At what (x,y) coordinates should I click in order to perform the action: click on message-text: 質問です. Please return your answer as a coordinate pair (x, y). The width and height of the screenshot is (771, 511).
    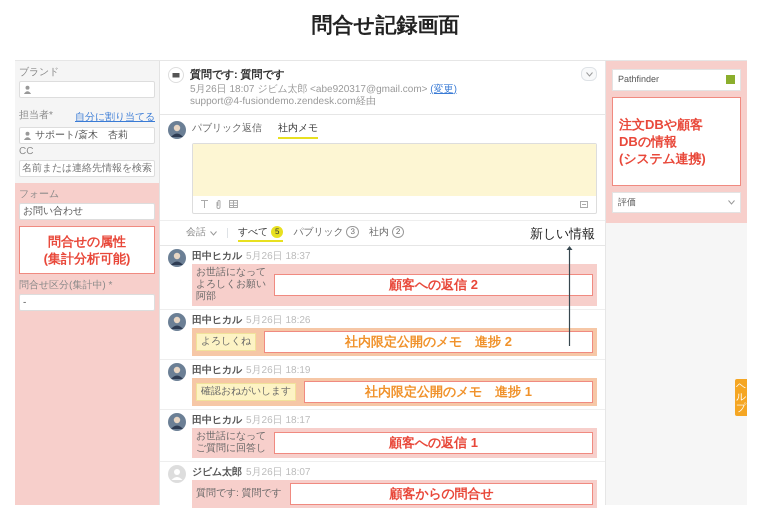
    Looking at the image, I should click on (239, 494).